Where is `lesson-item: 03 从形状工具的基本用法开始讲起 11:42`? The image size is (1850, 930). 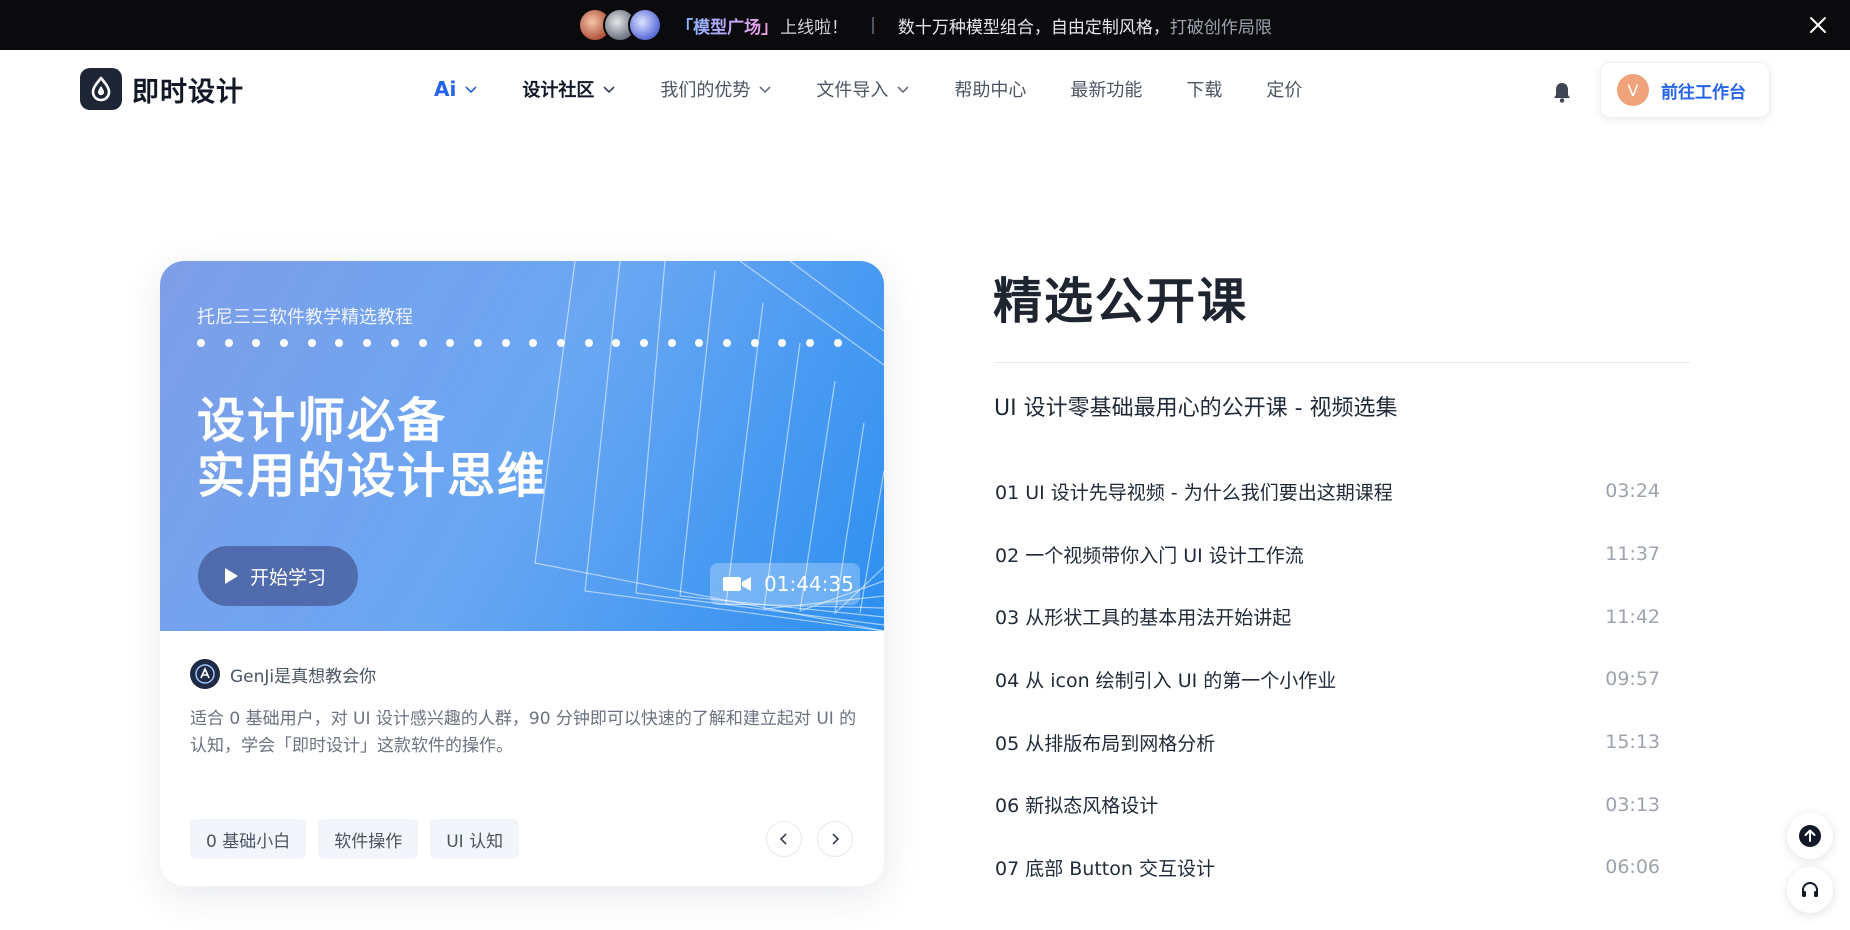
lesson-item: 03 从形状工具的基本用法开始讲起 11:42 is located at coordinates (1327, 616).